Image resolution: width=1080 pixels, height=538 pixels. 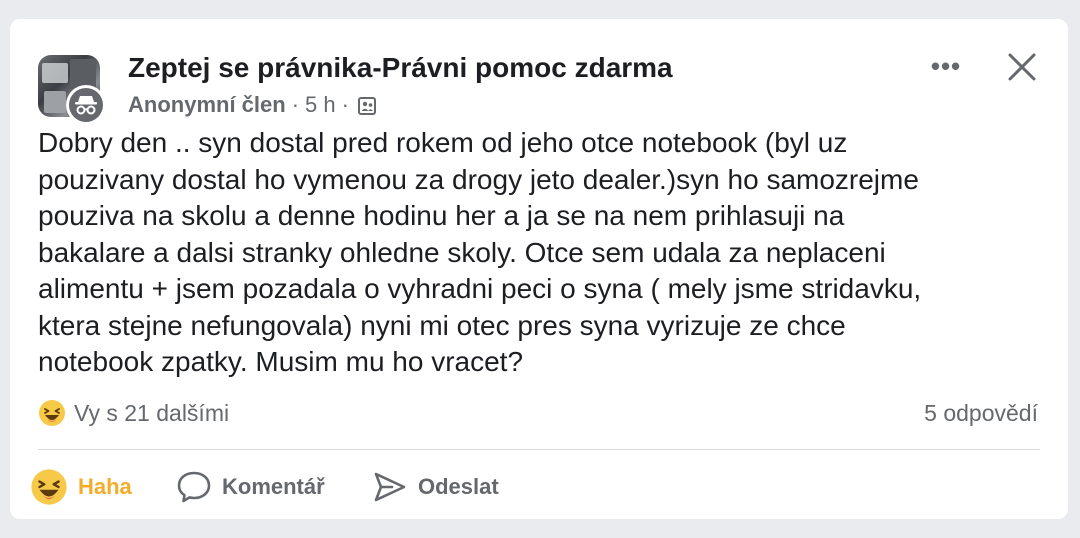 What do you see at coordinates (390, 487) in the screenshot?
I see `send-icon` at bounding box center [390, 487].